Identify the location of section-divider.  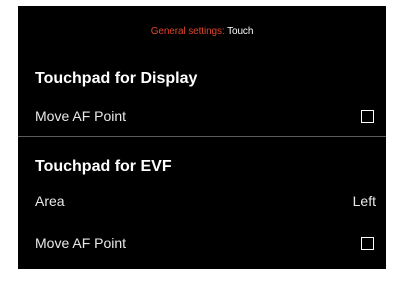
(202, 136).